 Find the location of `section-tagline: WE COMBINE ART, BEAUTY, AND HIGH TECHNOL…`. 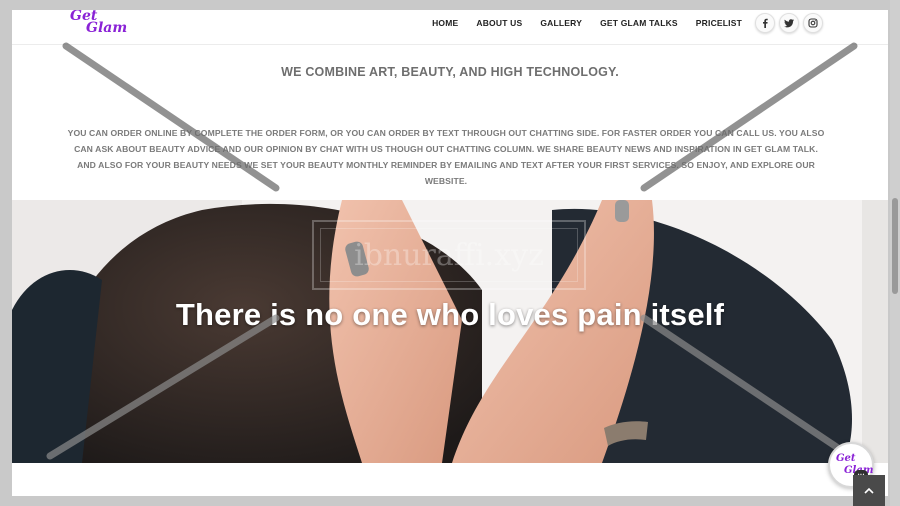

section-tagline: WE COMBINE ART, BEAUTY, AND HIGH TECHNOL… is located at coordinates (450, 72).